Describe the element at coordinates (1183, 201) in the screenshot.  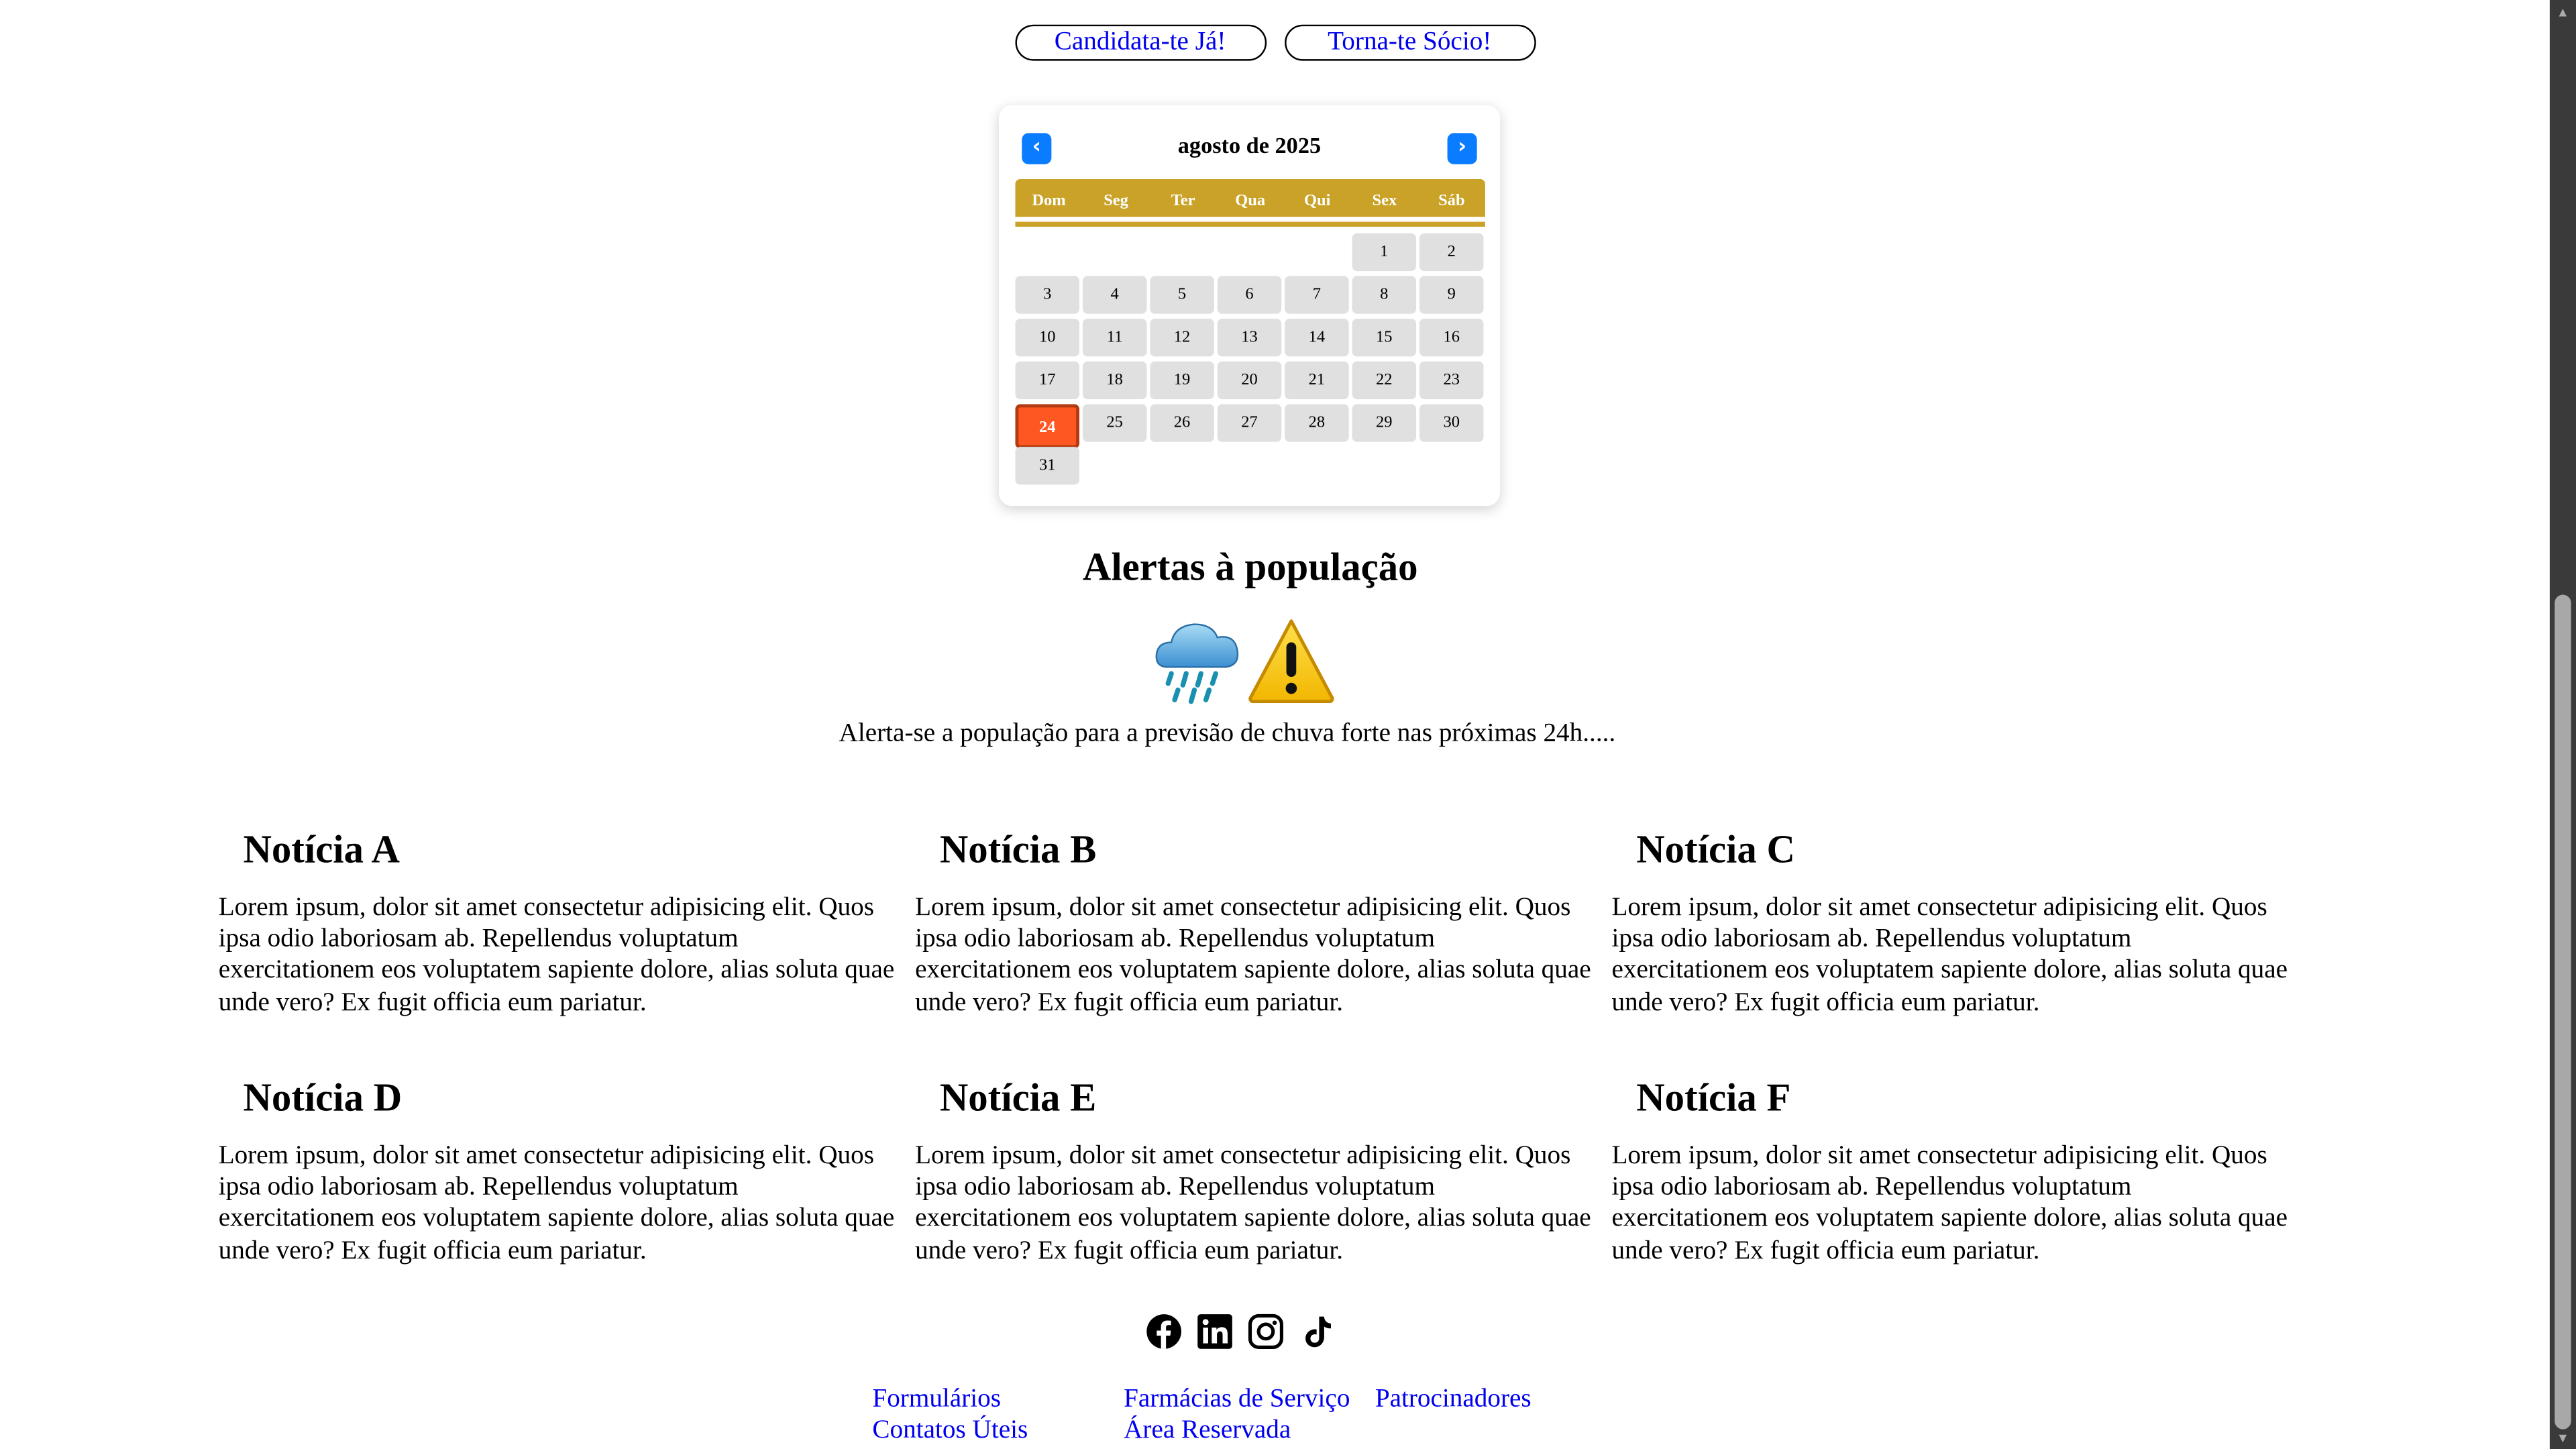
I see `weekday-label: Ter` at that location.